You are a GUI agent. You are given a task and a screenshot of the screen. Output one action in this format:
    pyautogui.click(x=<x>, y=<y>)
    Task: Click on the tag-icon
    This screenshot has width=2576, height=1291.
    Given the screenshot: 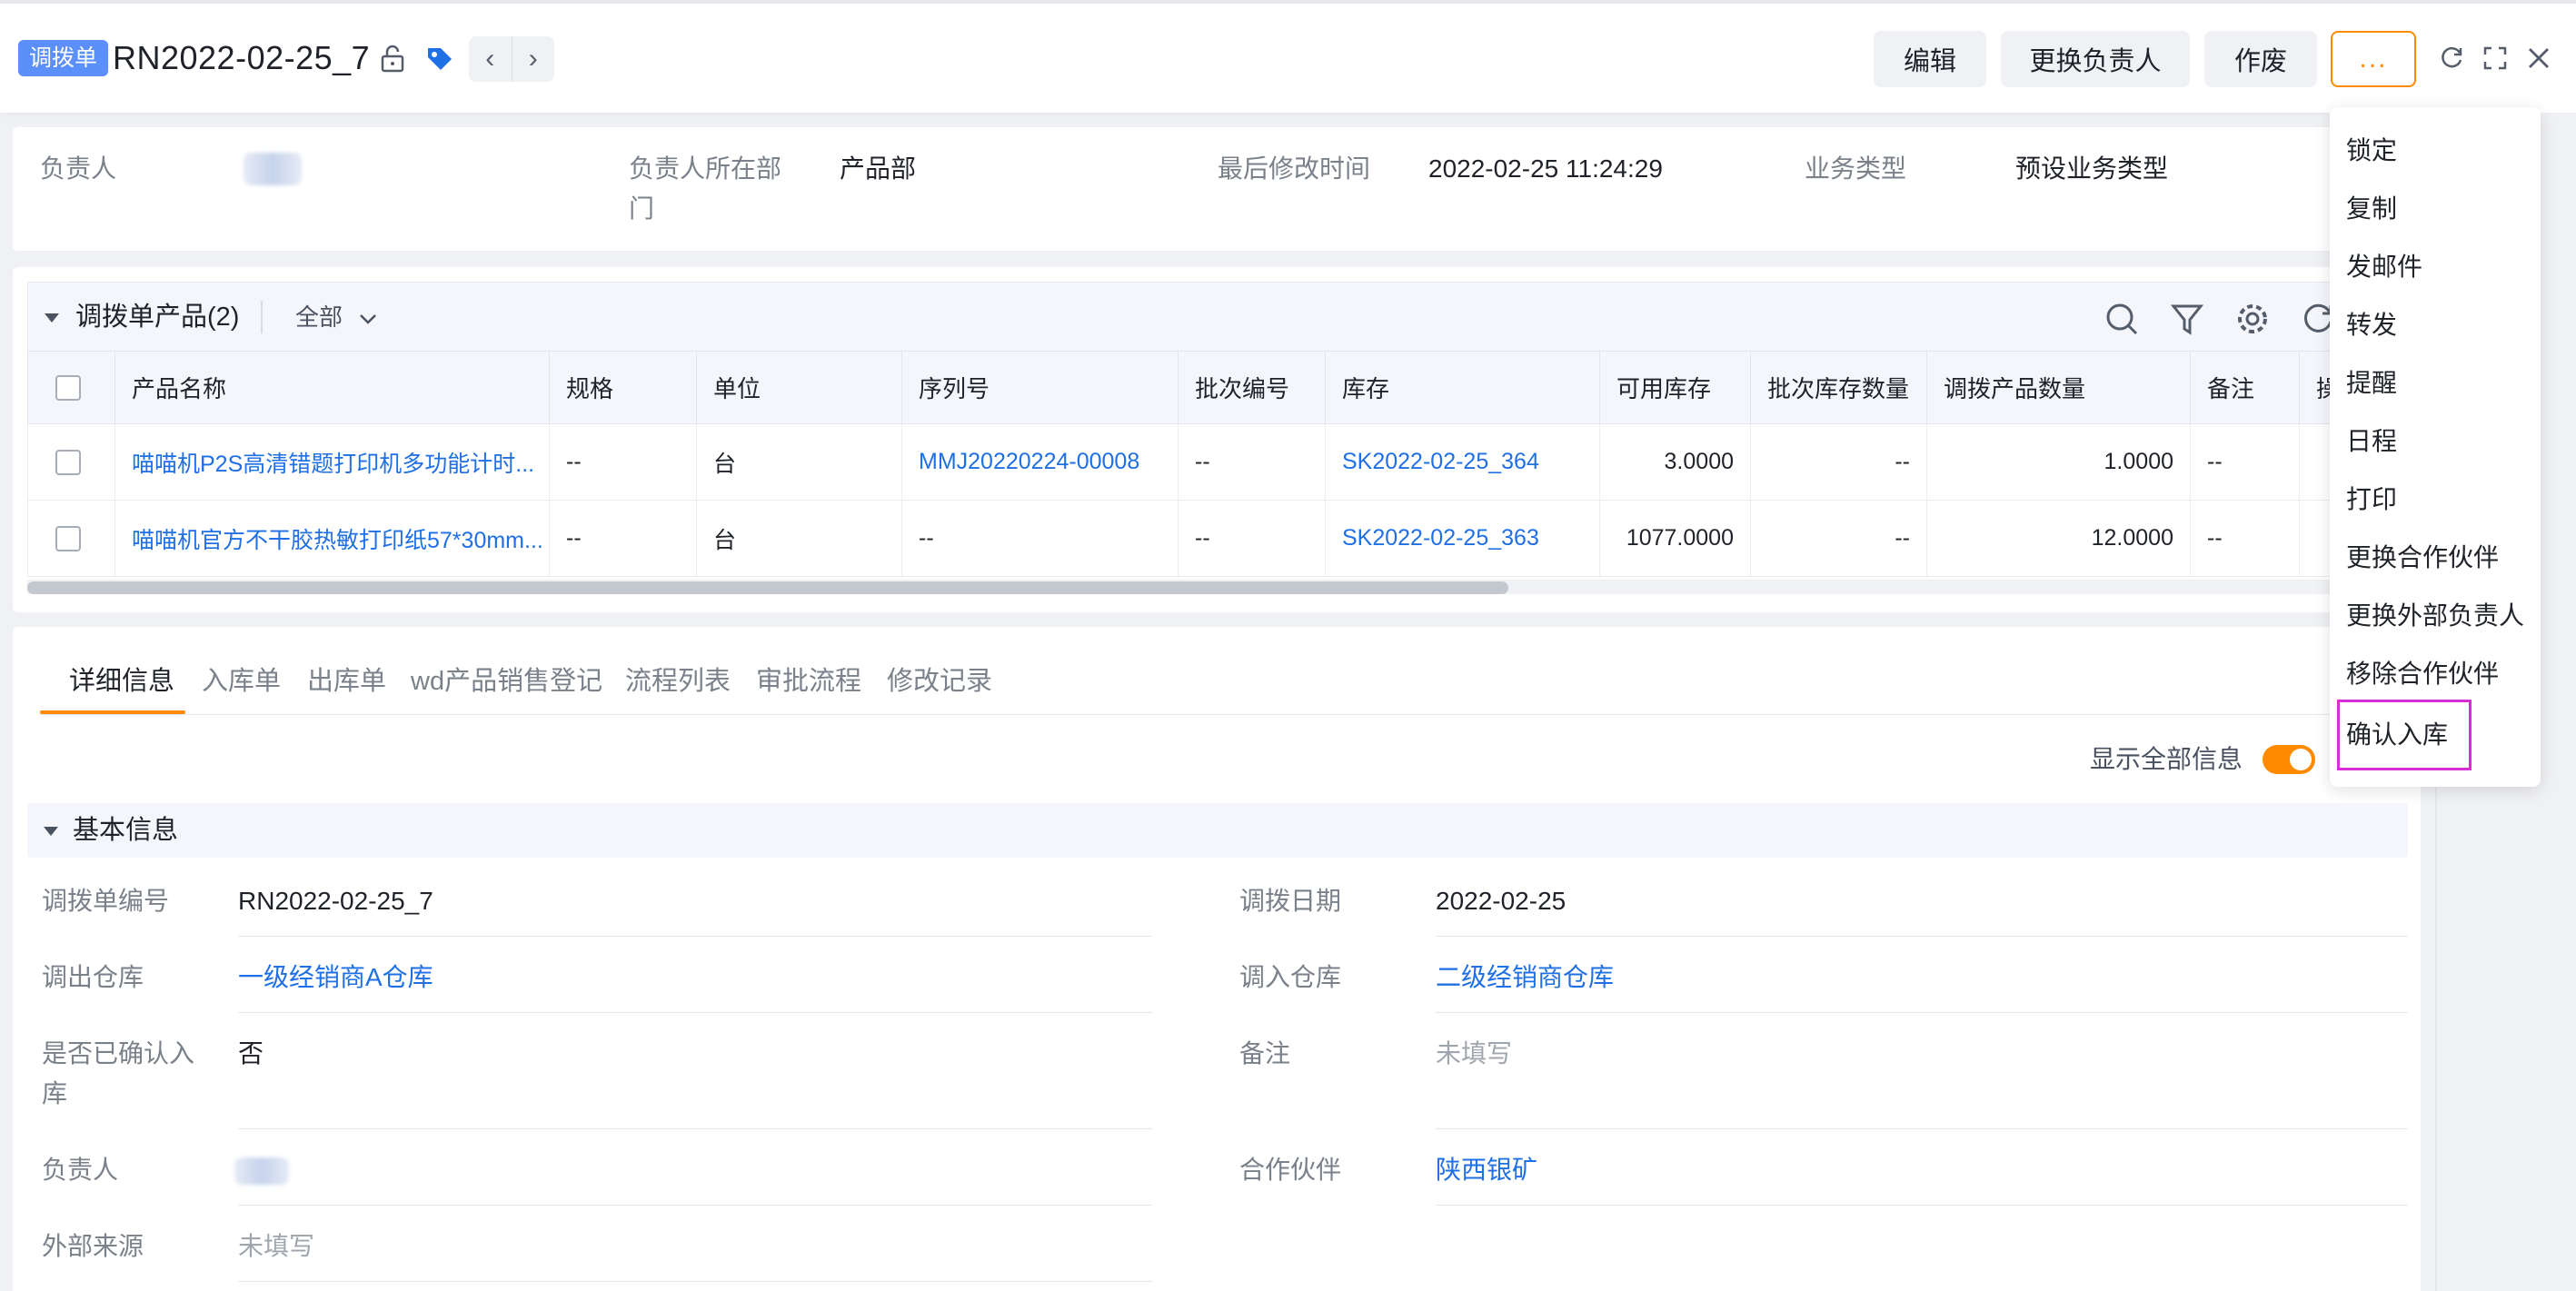 What is the action you would take?
    pyautogui.click(x=440, y=58)
    